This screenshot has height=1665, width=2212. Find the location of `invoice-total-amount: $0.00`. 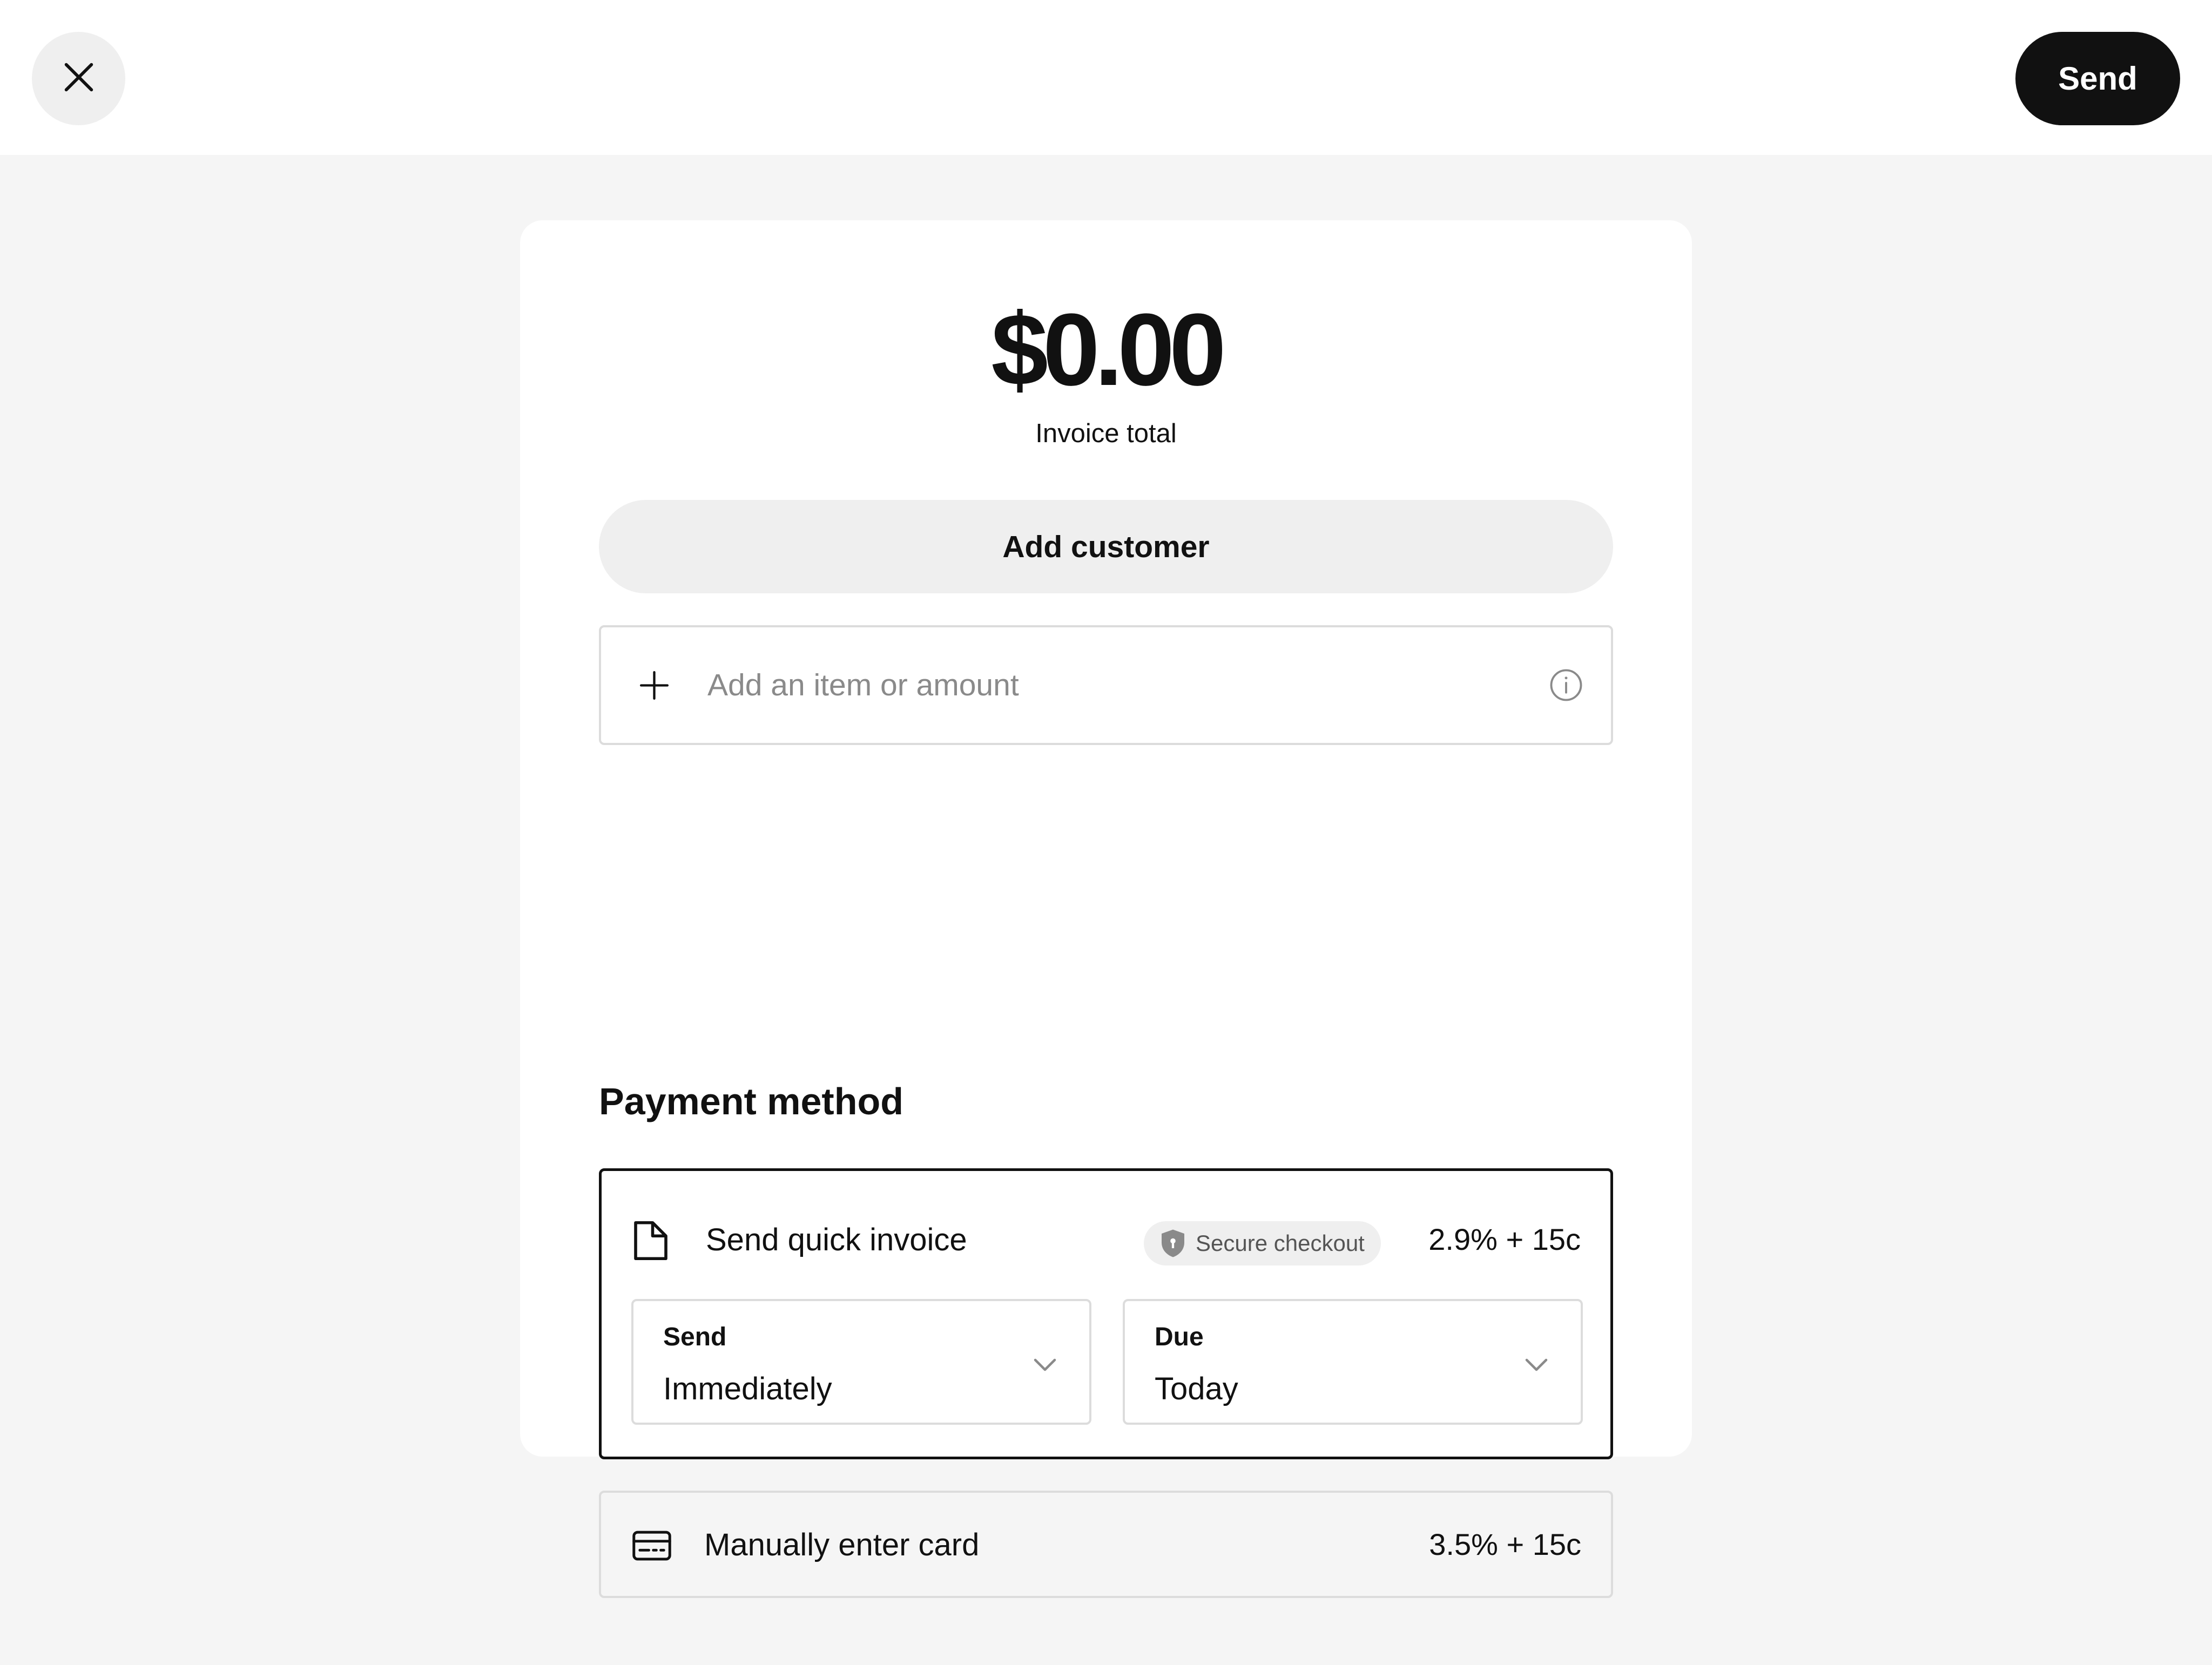

invoice-total-amount: $0.00 is located at coordinates (1108, 350).